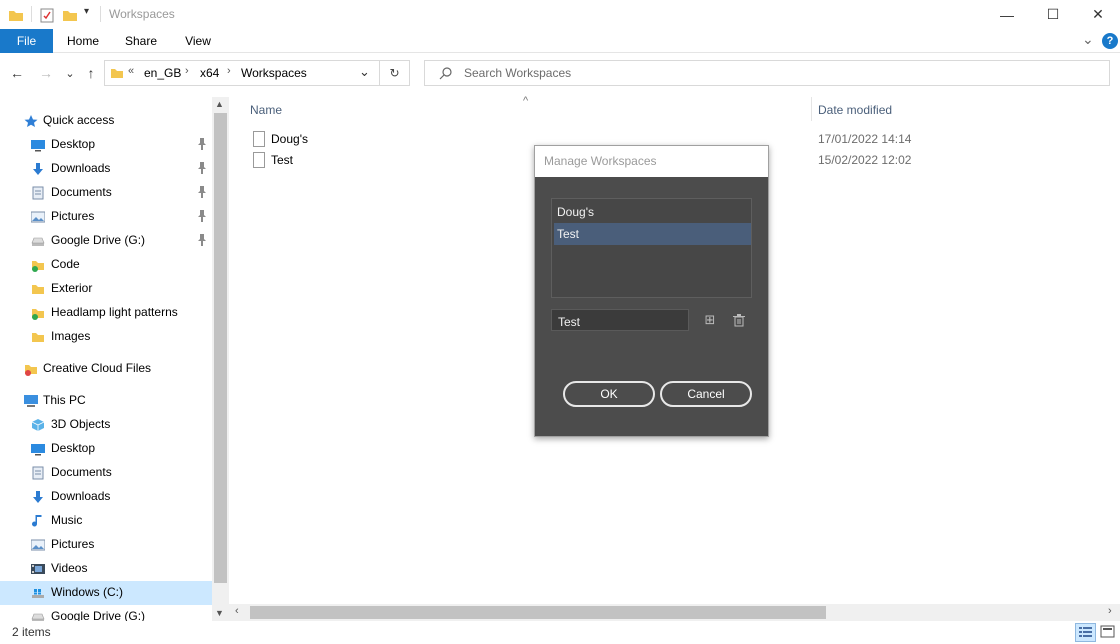 This screenshot has width=1120, height=644. I want to click on details-view-button, so click(1085, 632).